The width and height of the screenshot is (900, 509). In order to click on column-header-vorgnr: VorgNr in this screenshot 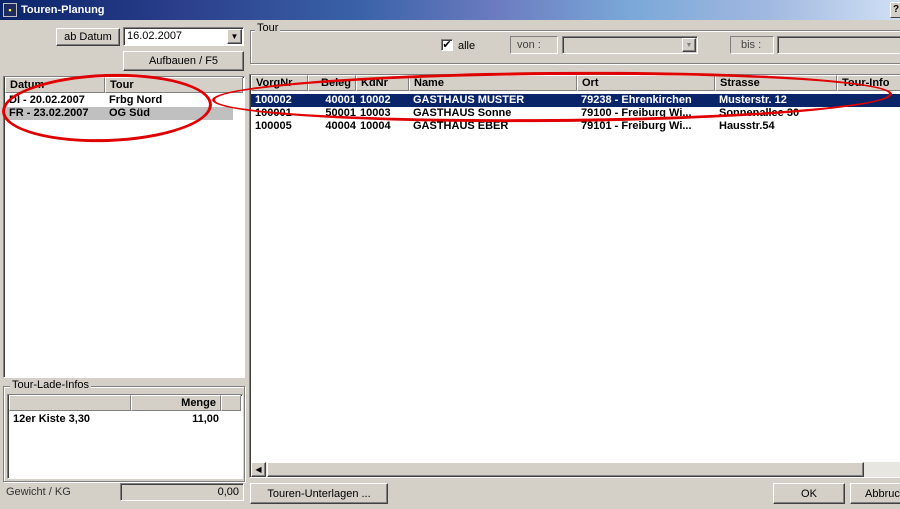, I will do `click(279, 83)`.